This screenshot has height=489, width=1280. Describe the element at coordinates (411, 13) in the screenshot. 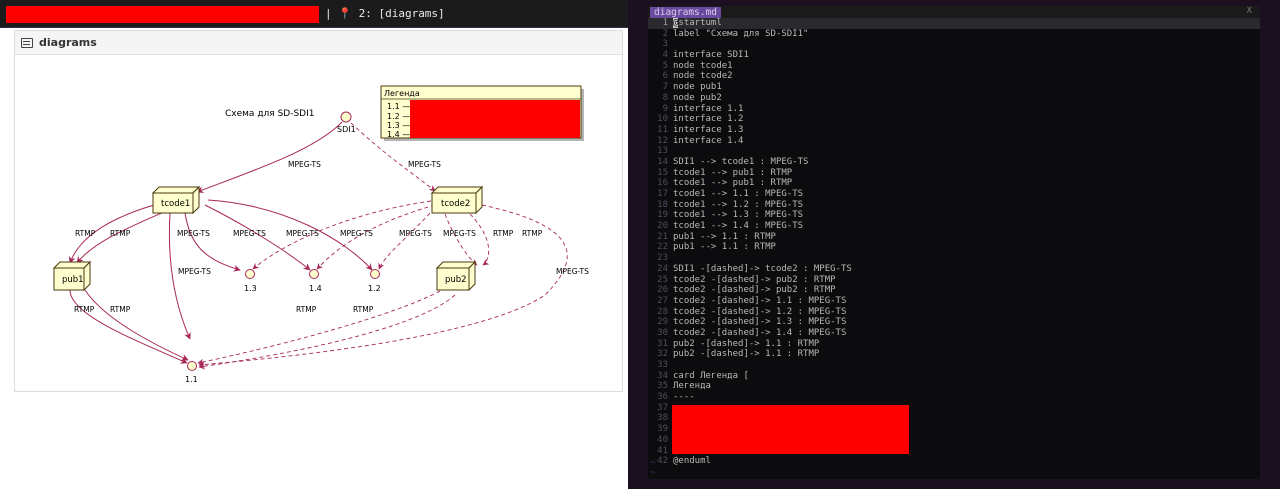

I see `tab-title: [diagrams]` at that location.